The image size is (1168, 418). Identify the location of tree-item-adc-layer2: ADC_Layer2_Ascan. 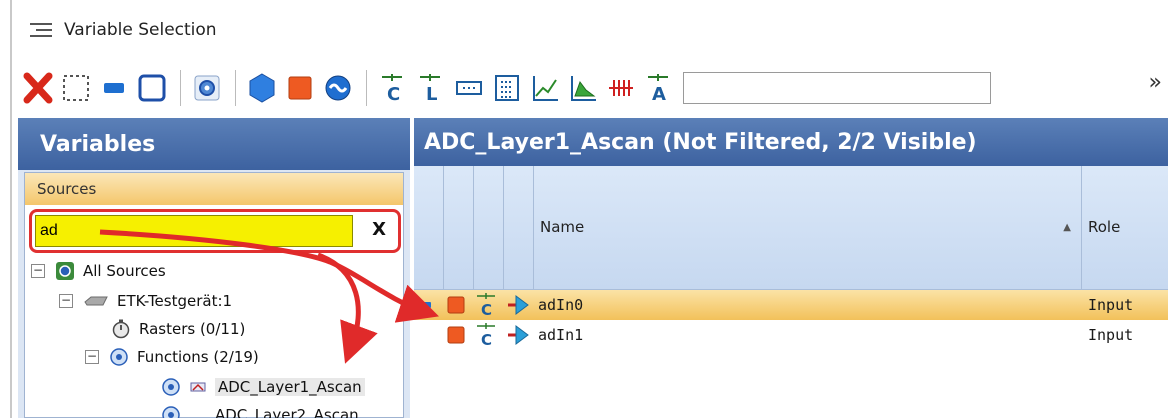
(260, 409).